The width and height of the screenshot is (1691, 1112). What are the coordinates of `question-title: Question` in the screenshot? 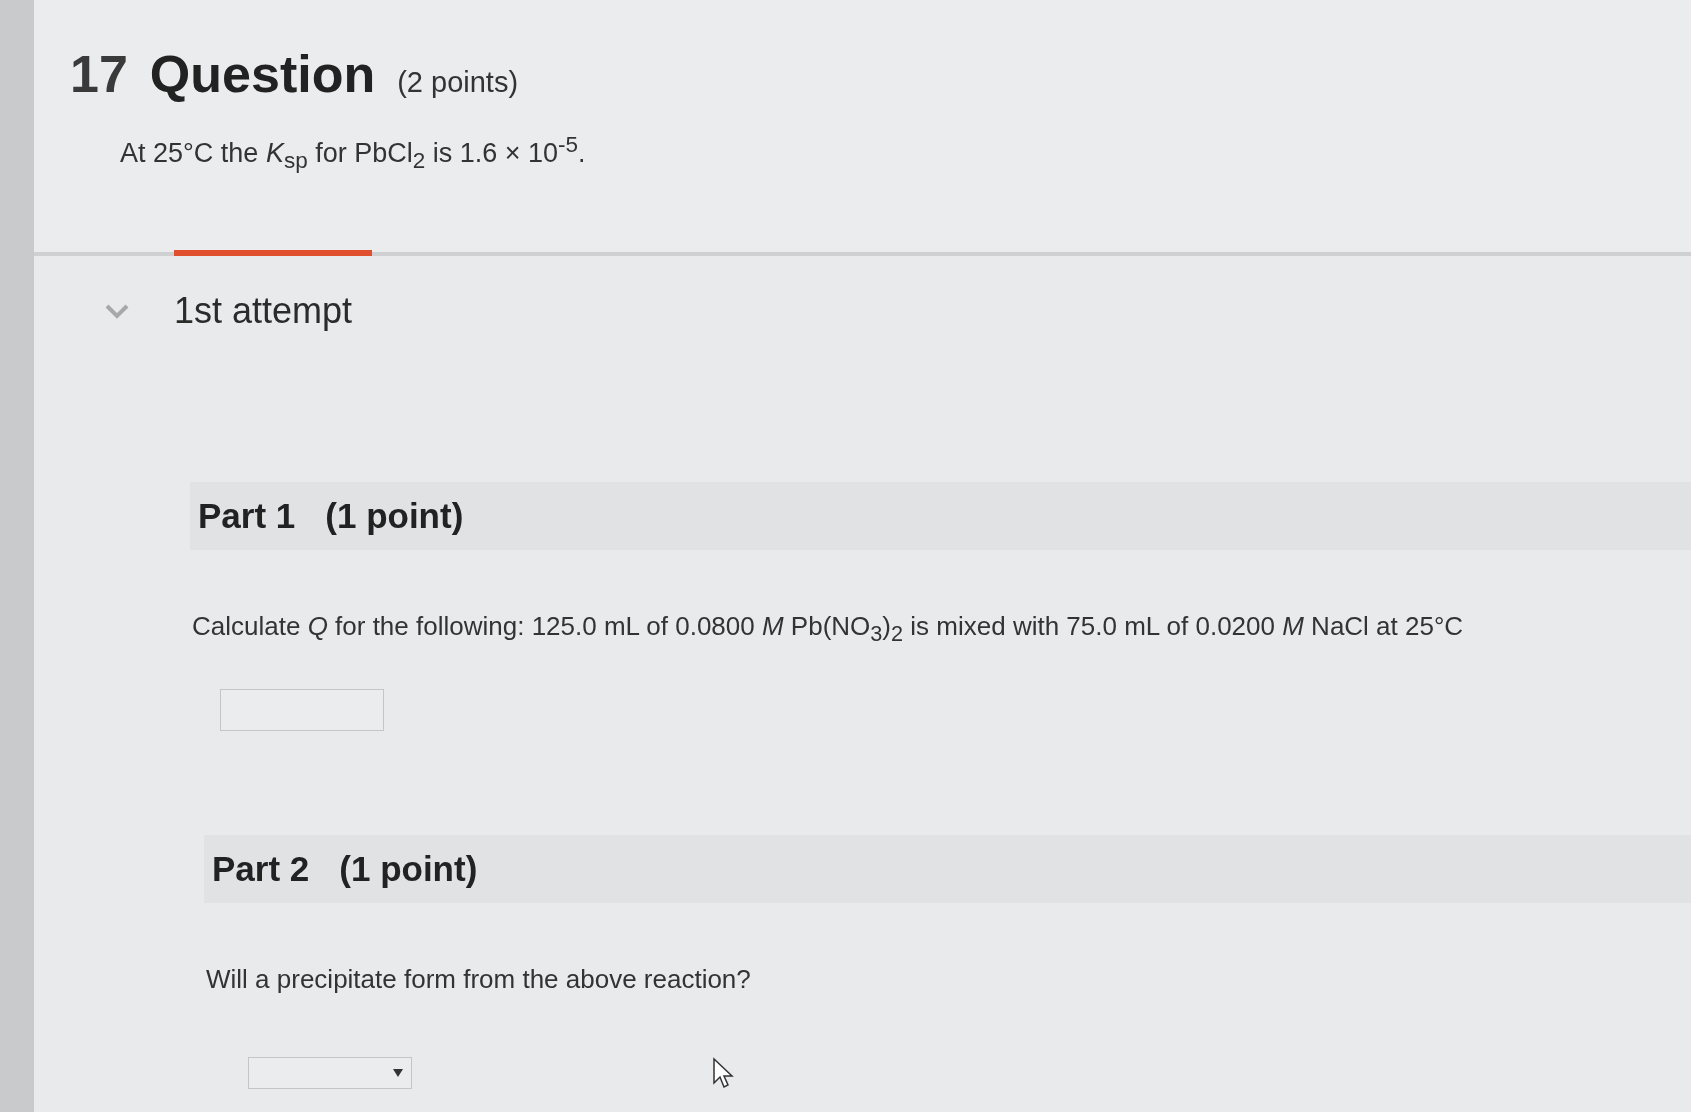 It's located at (262, 74).